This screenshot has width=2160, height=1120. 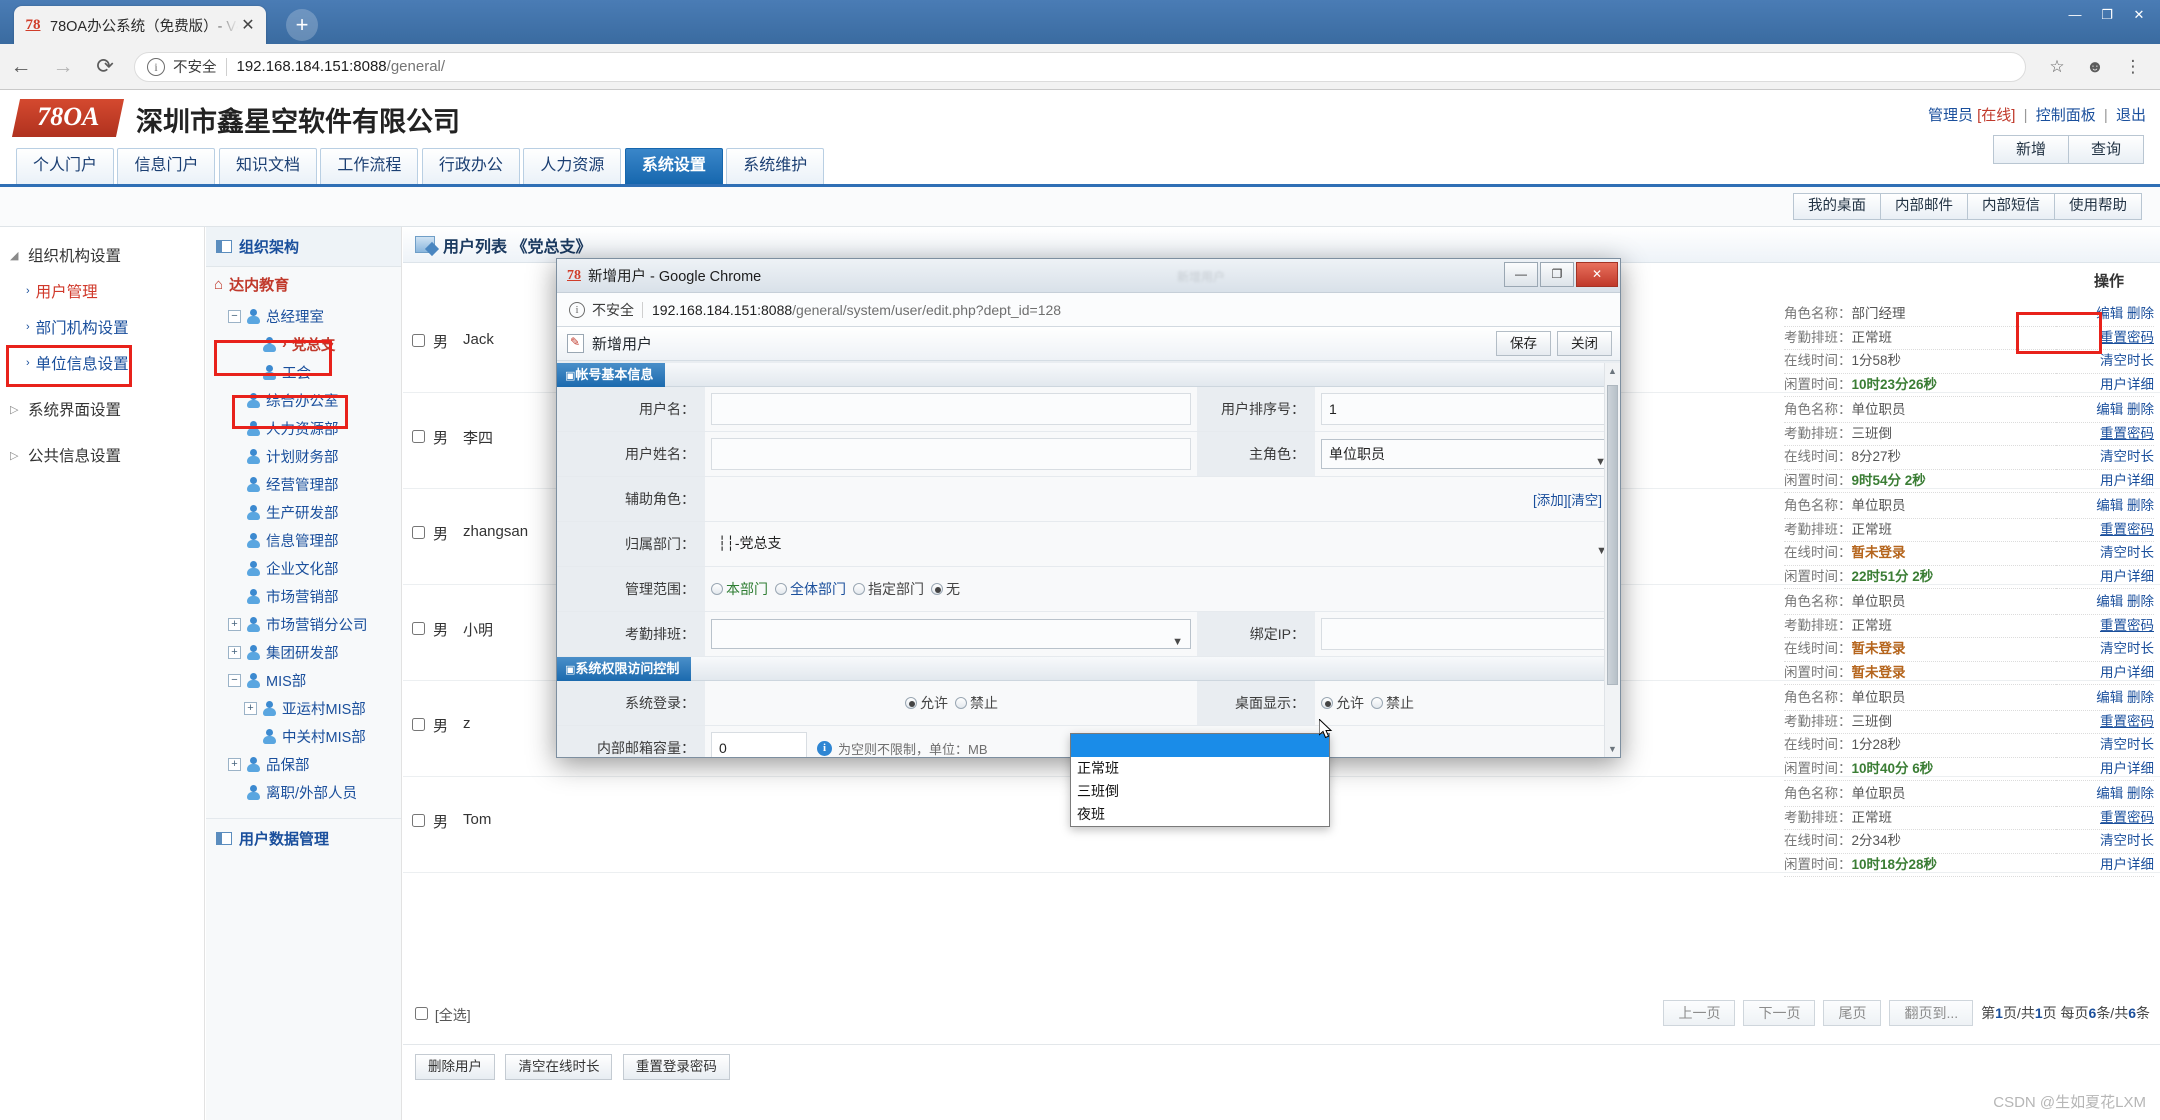 What do you see at coordinates (102, 363) in the screenshot?
I see `sidebar-item-company-info: › 单位信息设置` at bounding box center [102, 363].